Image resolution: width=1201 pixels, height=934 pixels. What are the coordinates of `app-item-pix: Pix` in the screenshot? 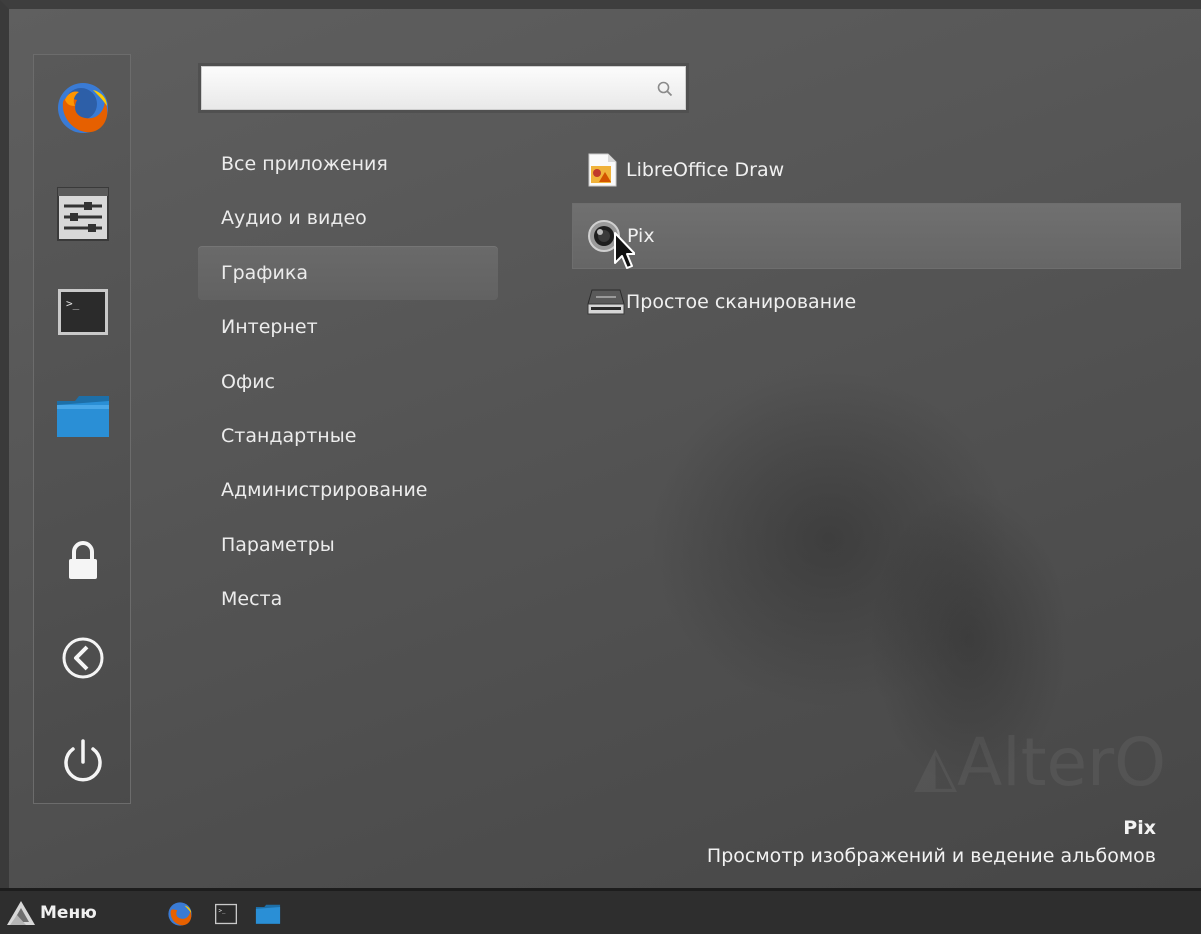 It's located at (876, 236).